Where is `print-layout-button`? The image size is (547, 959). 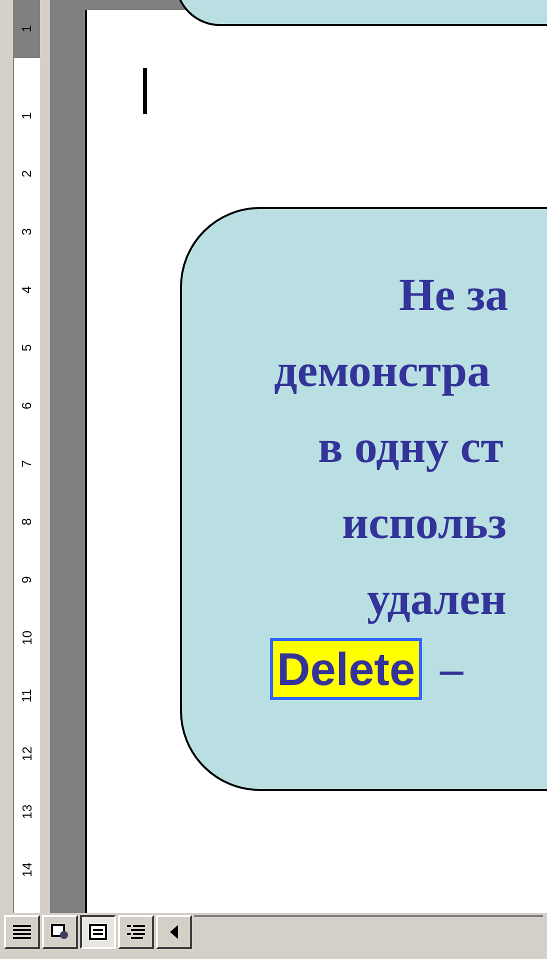
print-layout-button is located at coordinates (98, 932).